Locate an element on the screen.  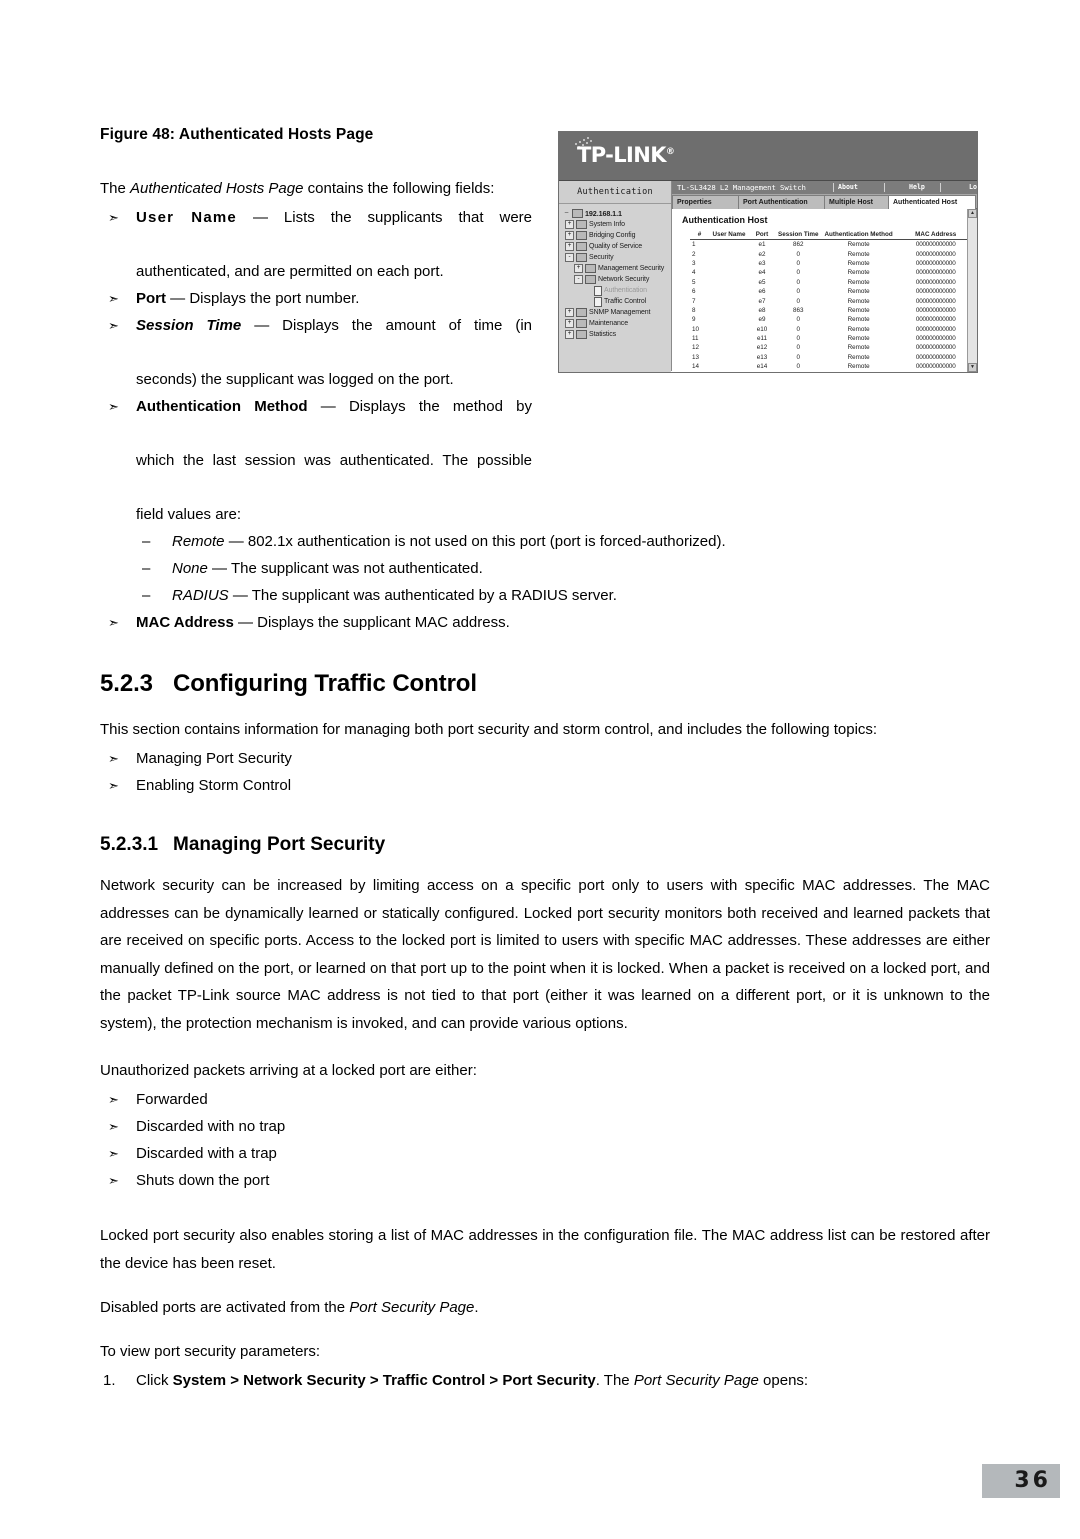
option-label: Shuts down the port is located at coordinates (203, 1181).